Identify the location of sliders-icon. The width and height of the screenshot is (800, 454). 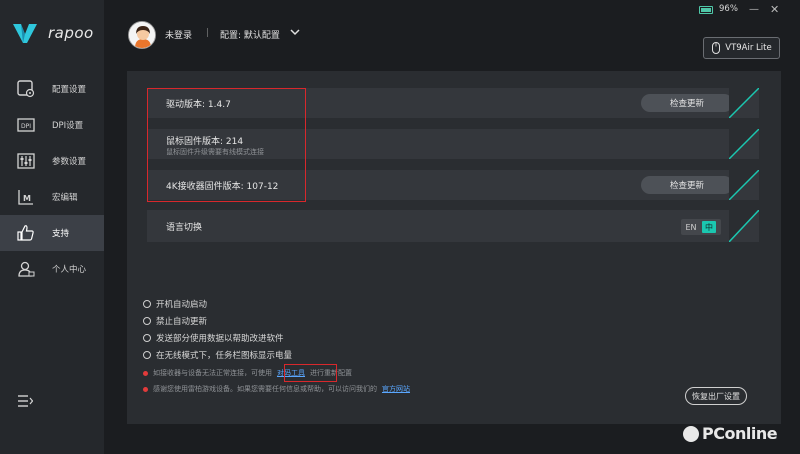
(26, 161).